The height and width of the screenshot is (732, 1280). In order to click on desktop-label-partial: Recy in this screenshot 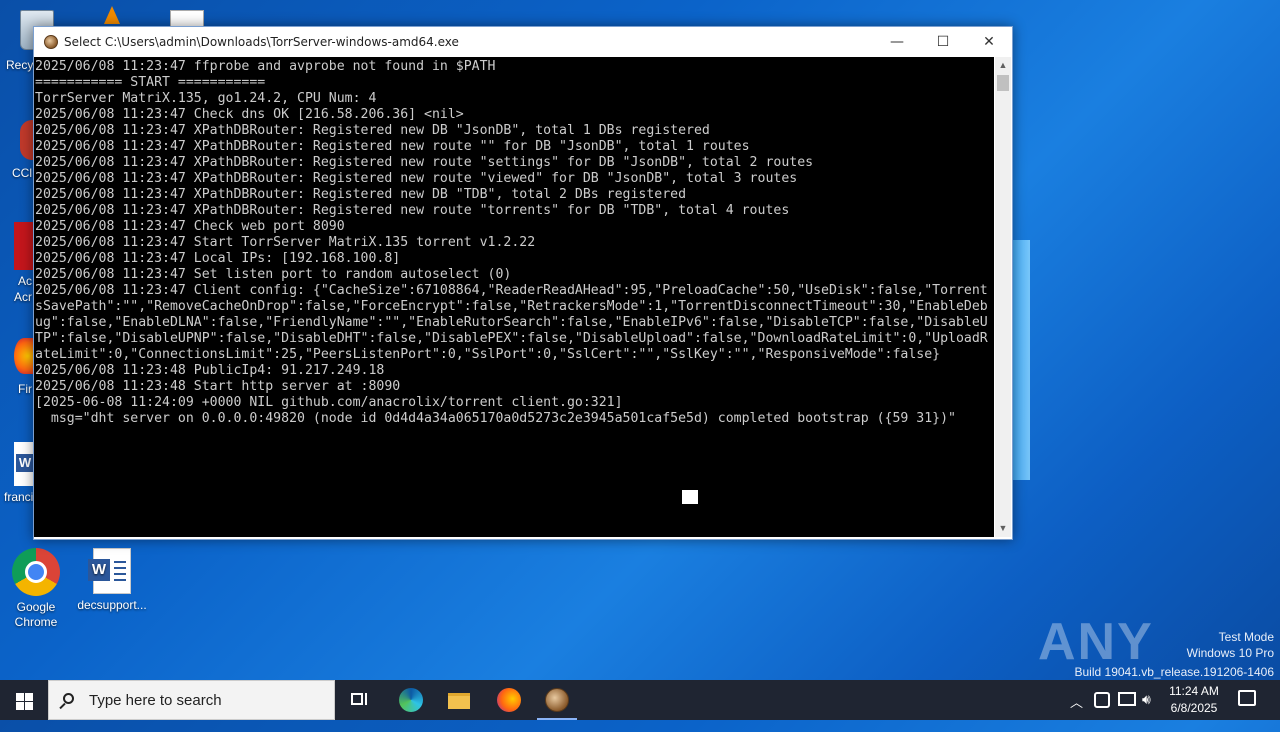, I will do `click(20, 65)`.